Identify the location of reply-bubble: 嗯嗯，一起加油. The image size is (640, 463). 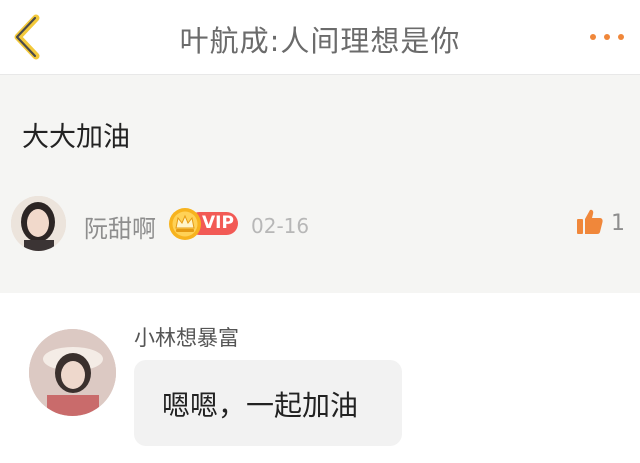
(268, 403).